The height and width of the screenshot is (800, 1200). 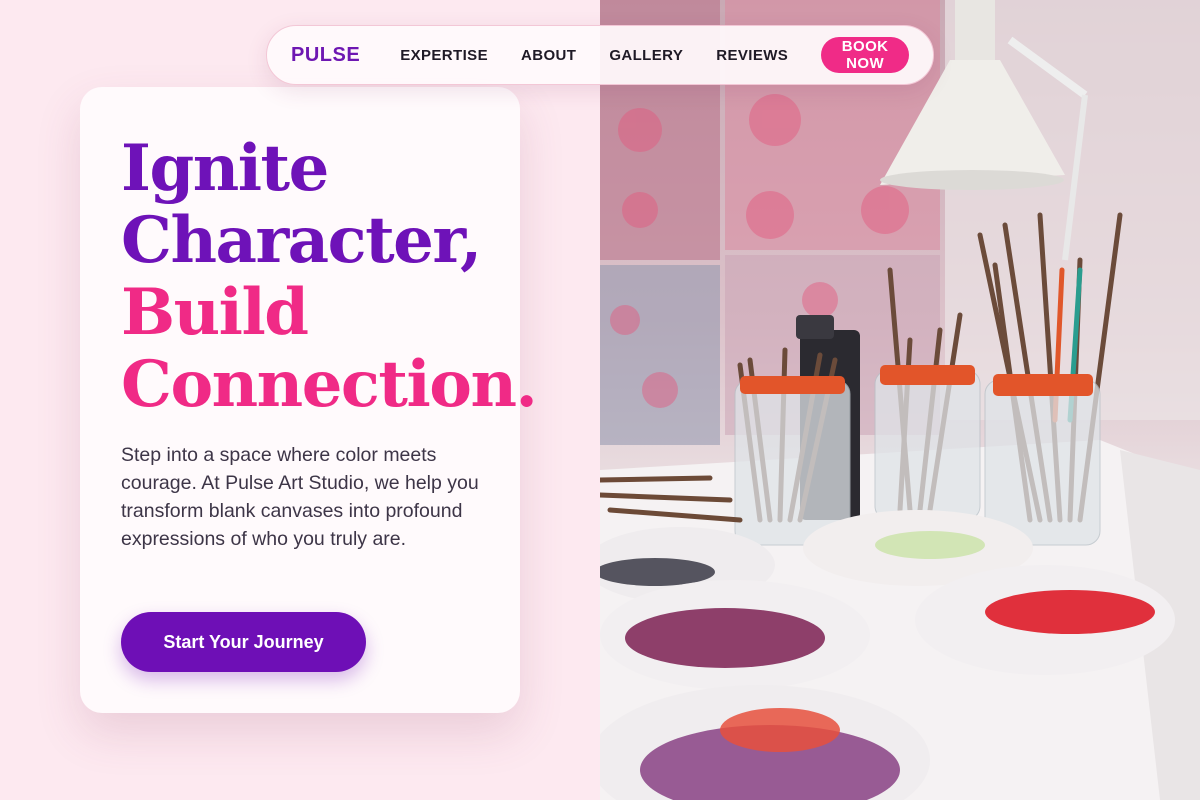 I want to click on nav-link-reviews: REVIEWS, so click(x=752, y=55).